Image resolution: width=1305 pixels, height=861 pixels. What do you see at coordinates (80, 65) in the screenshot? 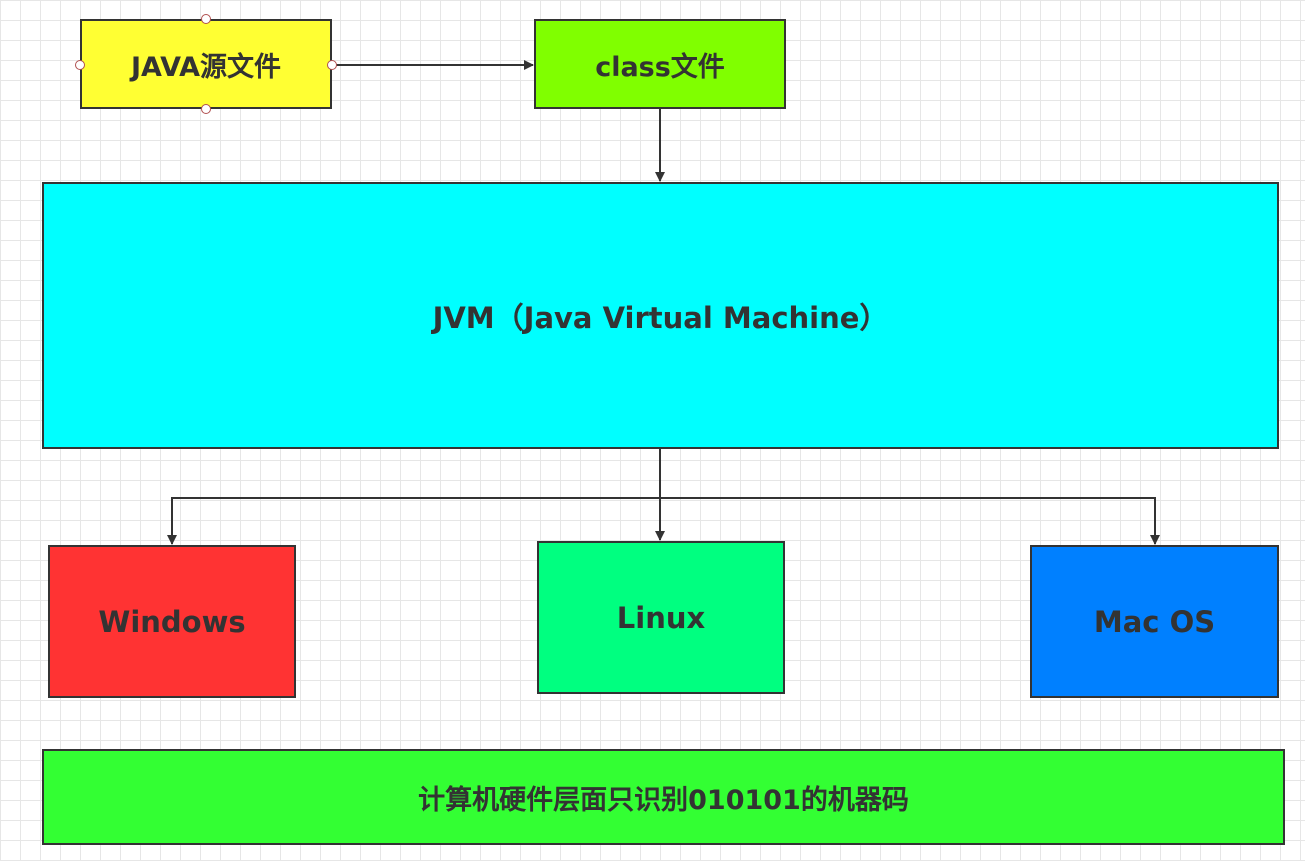
I see `selection-handle-left` at bounding box center [80, 65].